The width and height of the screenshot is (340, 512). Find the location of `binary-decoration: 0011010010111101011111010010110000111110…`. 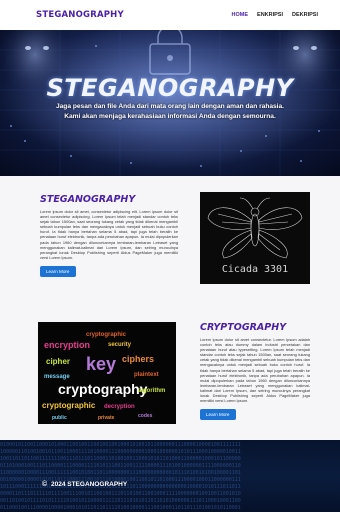

binary-decoration: 0011010010111101011111010010110000111110… is located at coordinates (120, 501).